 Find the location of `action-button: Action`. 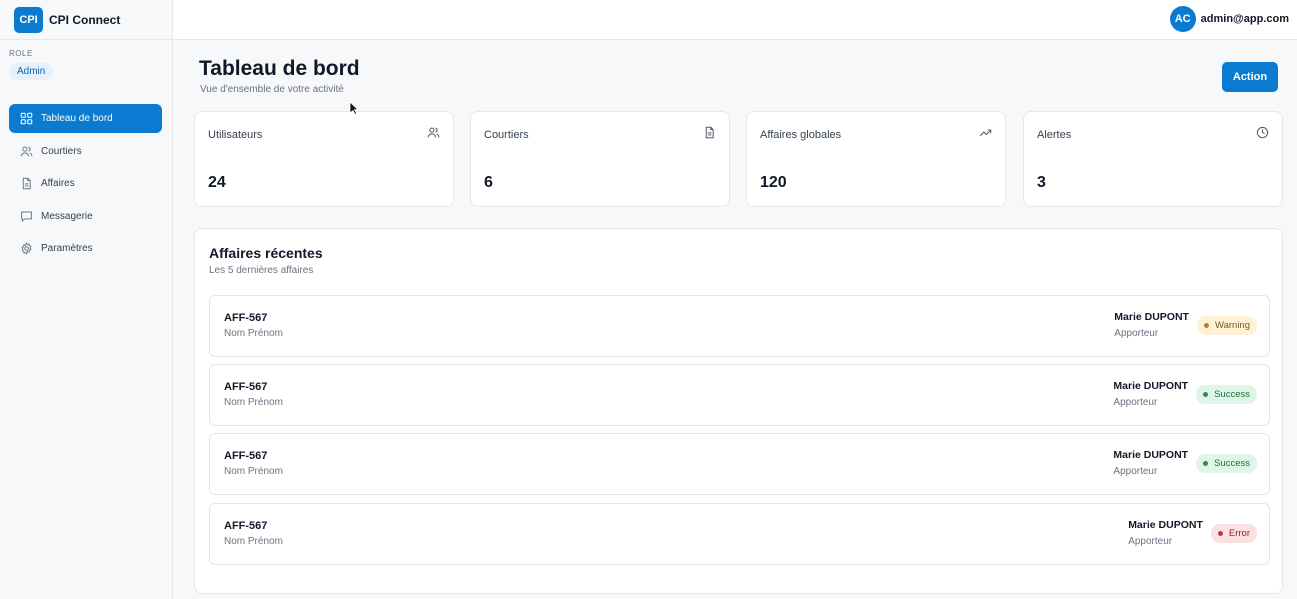

action-button: Action is located at coordinates (1250, 77).